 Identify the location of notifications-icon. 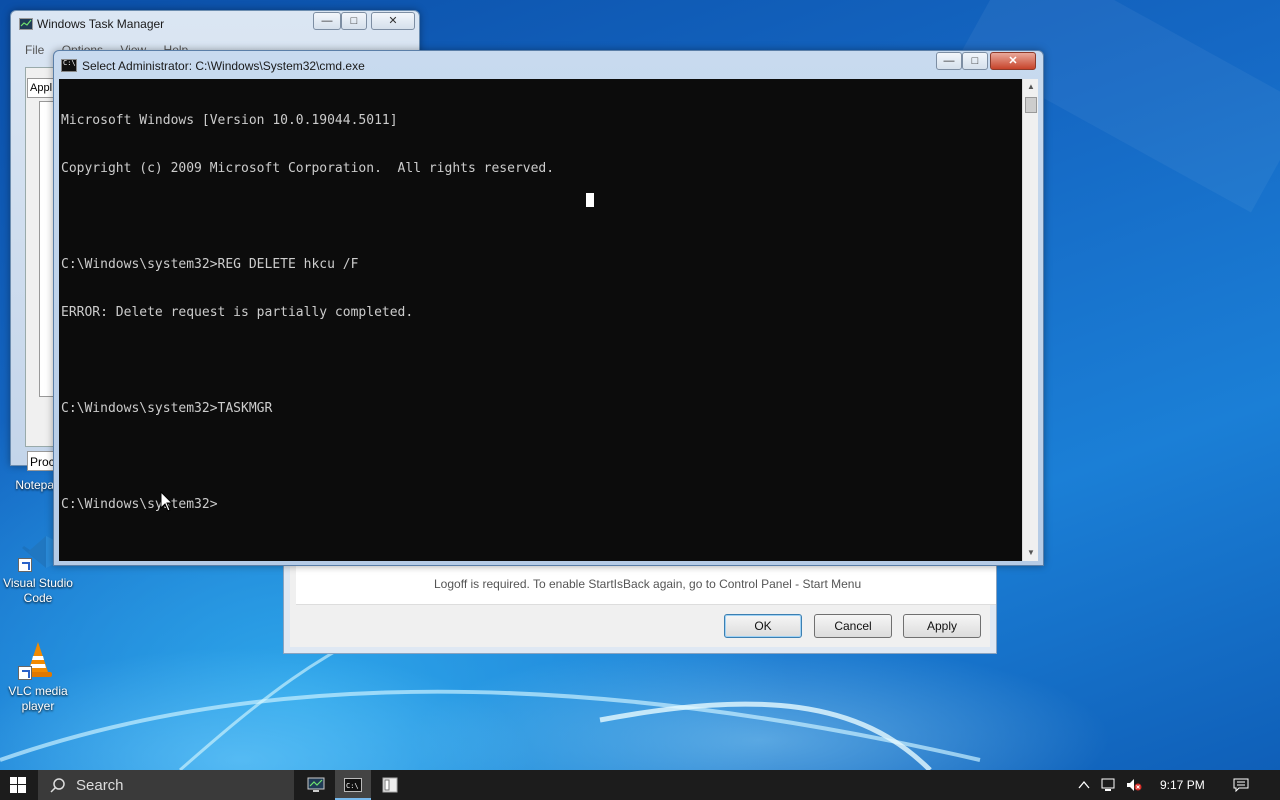
(1241, 785).